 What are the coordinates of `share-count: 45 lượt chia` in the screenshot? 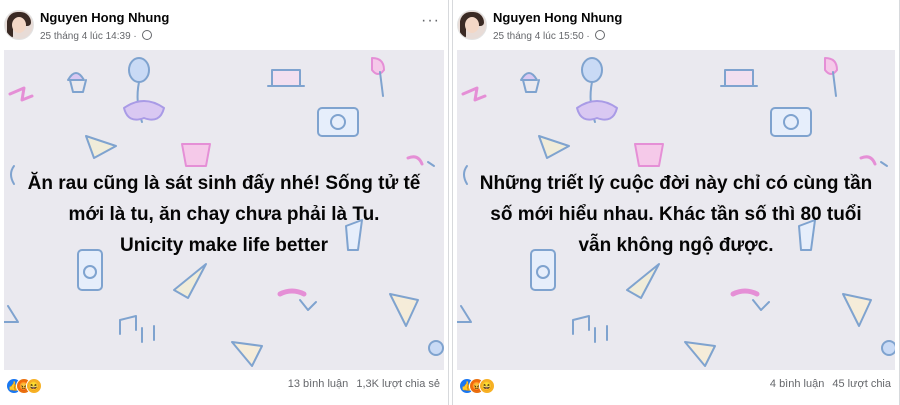 It's located at (861, 384).